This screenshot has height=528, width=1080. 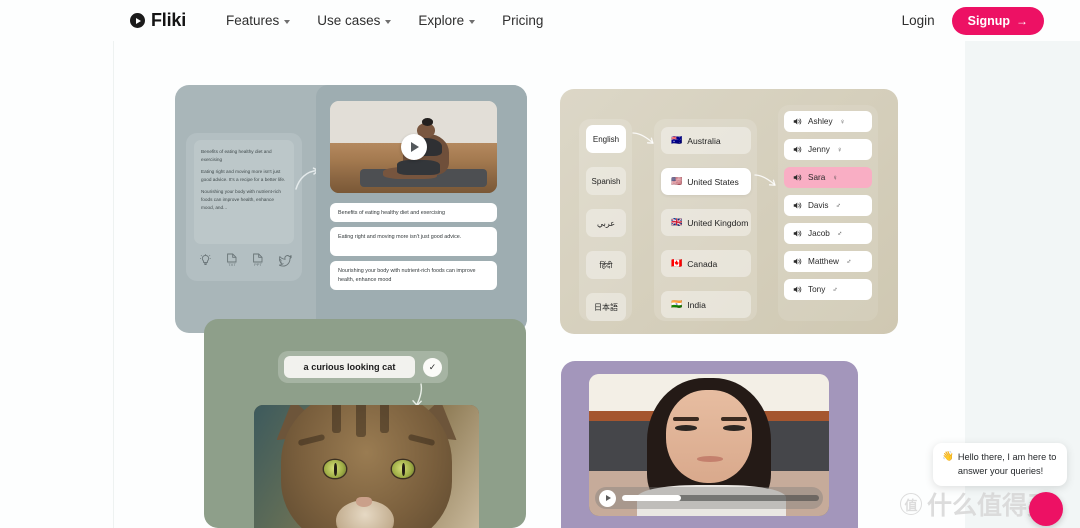 What do you see at coordinates (1022, 20) in the screenshot?
I see `arrow-right-icon: →` at bounding box center [1022, 20].